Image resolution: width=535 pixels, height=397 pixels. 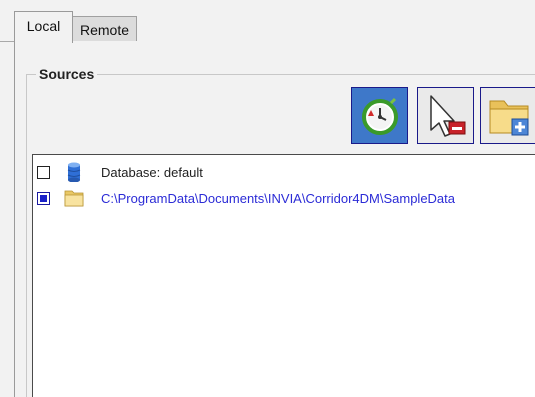 I want to click on tab-strip: Local Remote, so click(x=267, y=21).